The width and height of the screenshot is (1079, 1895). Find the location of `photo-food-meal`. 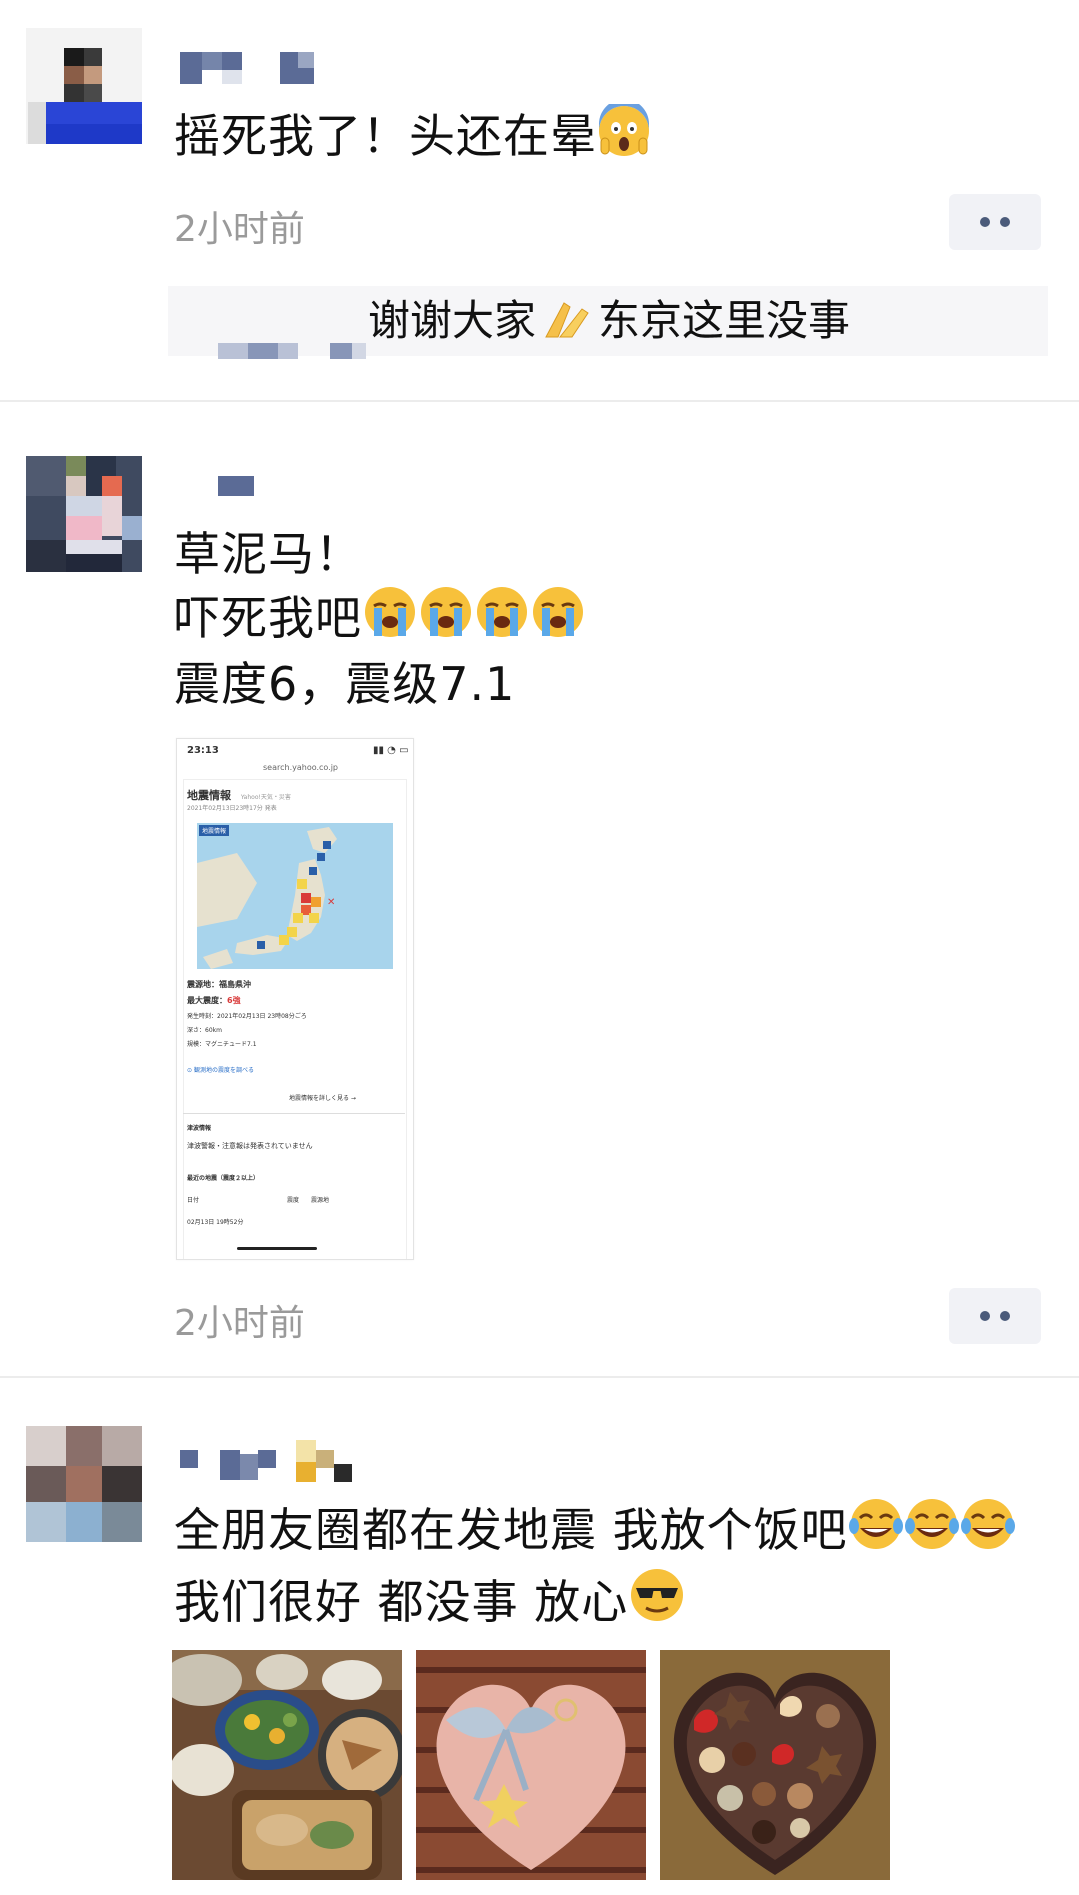

photo-food-meal is located at coordinates (287, 1765).